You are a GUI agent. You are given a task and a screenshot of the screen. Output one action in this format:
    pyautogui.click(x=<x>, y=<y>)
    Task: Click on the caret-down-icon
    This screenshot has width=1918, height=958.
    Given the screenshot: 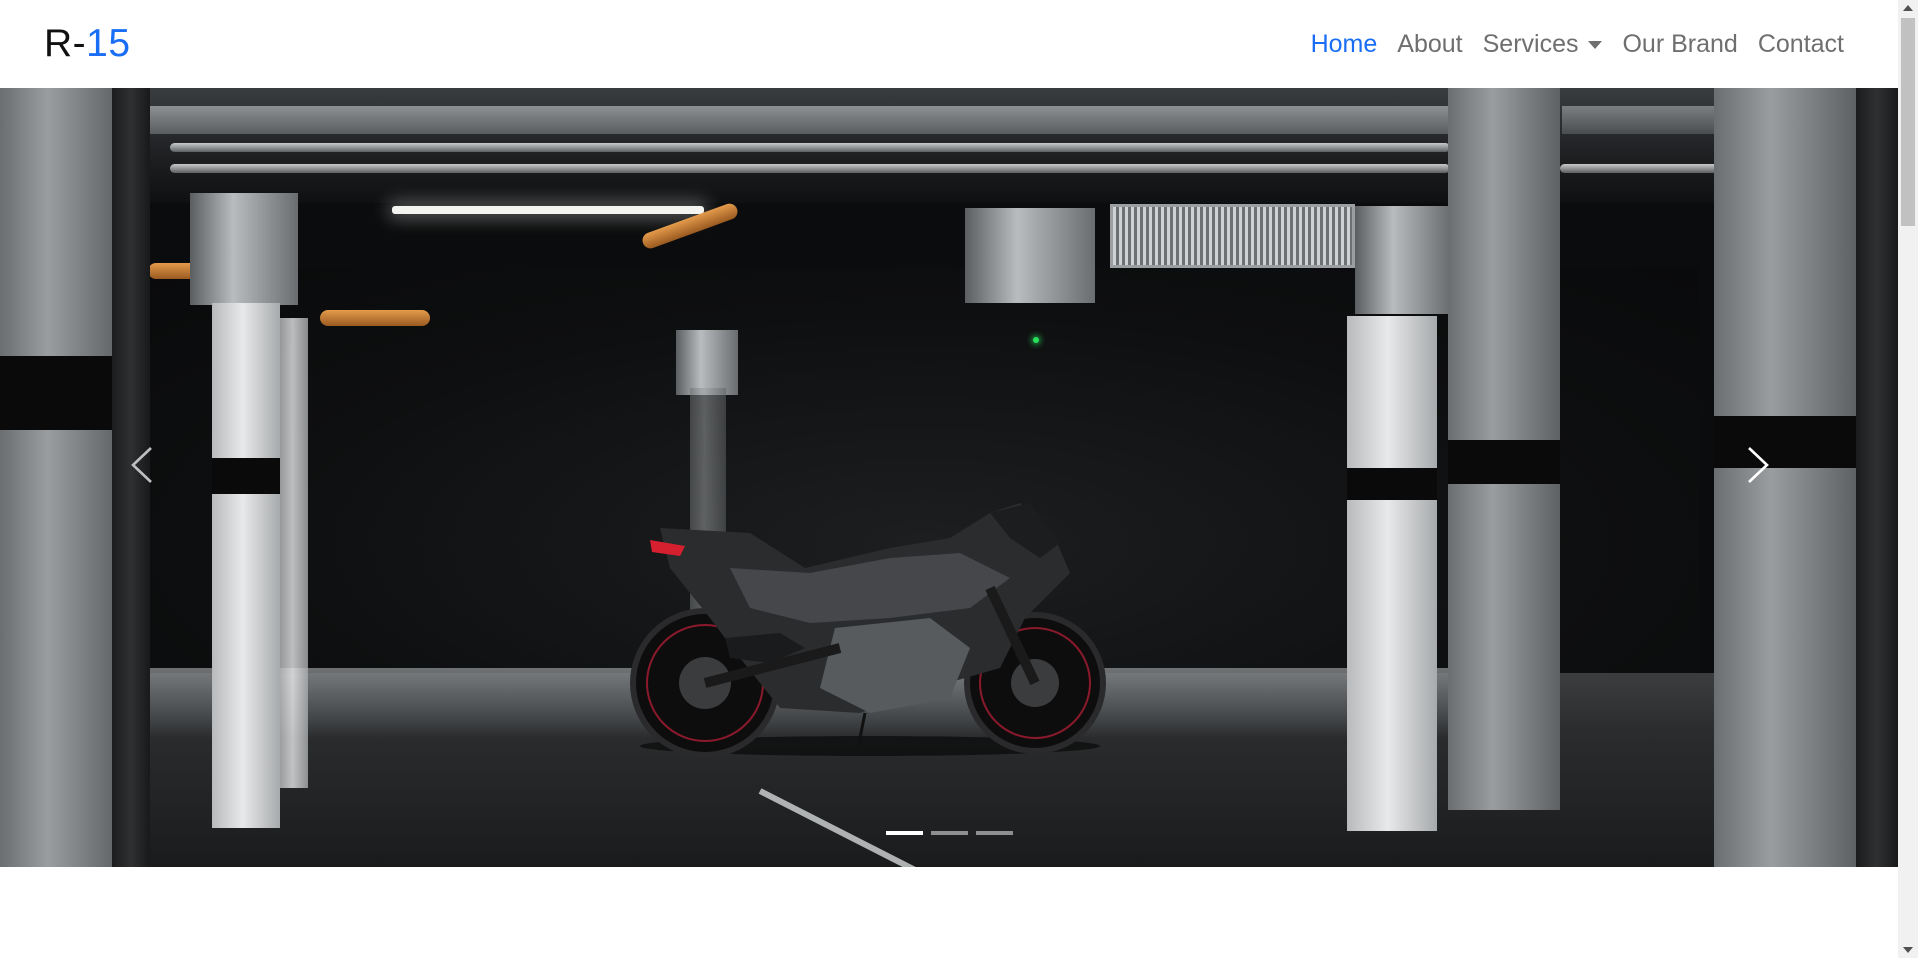 What is the action you would take?
    pyautogui.click(x=1595, y=45)
    